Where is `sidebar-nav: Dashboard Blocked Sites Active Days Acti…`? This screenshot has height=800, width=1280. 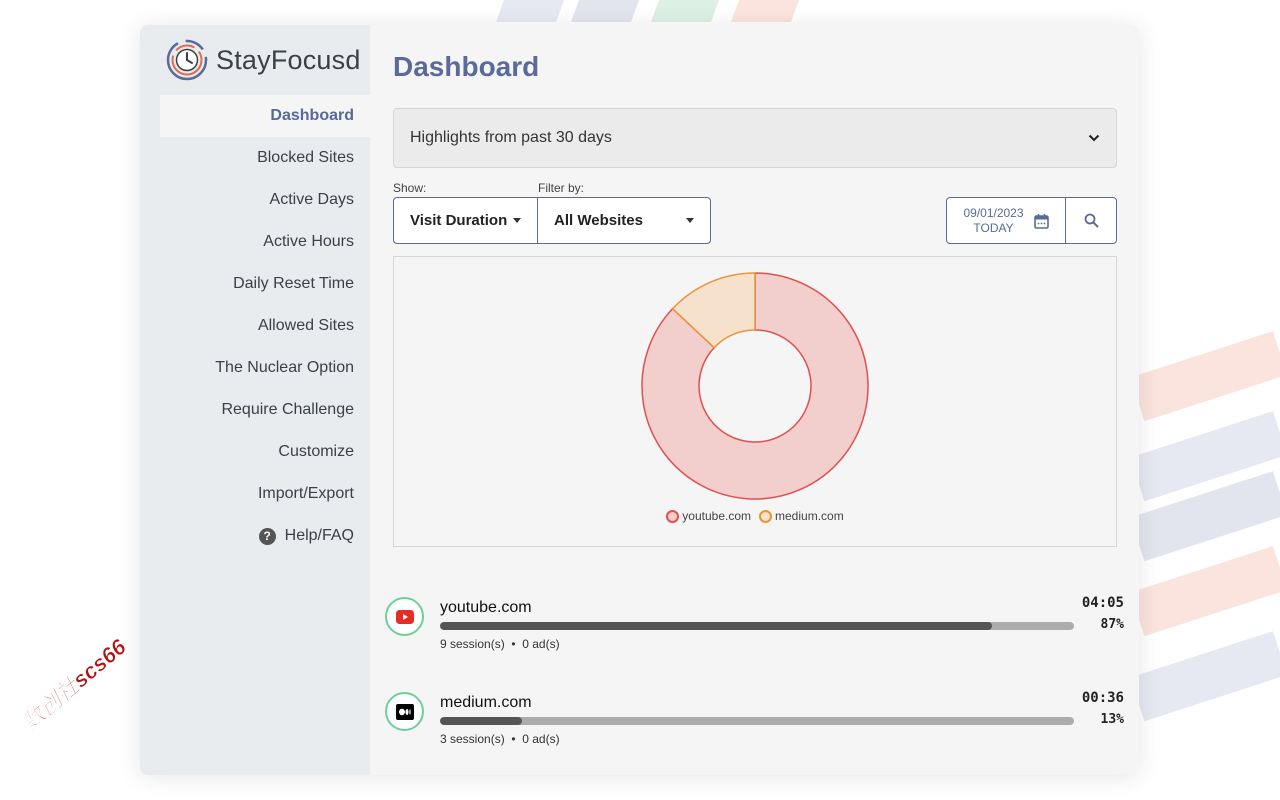 sidebar-nav: Dashboard Blocked Sites Active Days Acti… is located at coordinates (255, 326).